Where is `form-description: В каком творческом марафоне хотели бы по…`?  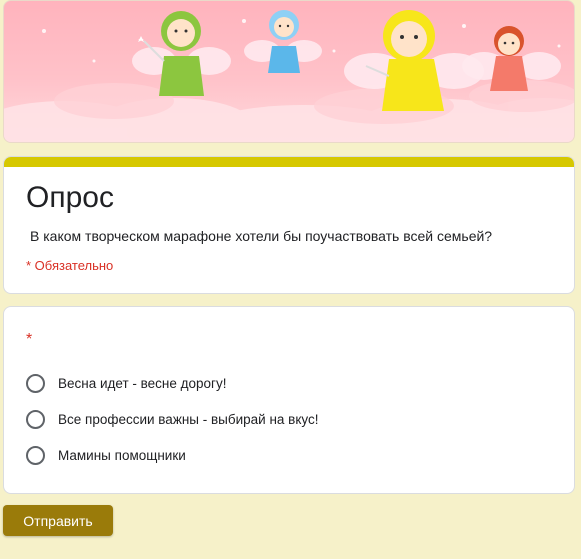
form-description: В каком творческом марафоне хотели бы по… is located at coordinates (261, 236).